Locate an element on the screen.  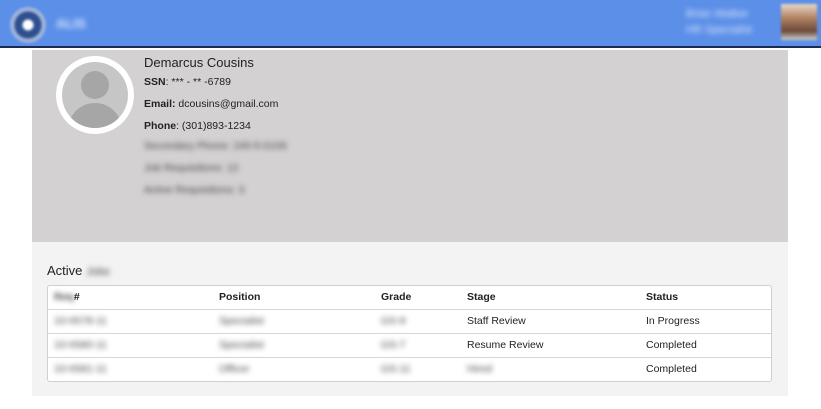
app-name: ALIS is located at coordinates (71, 23).